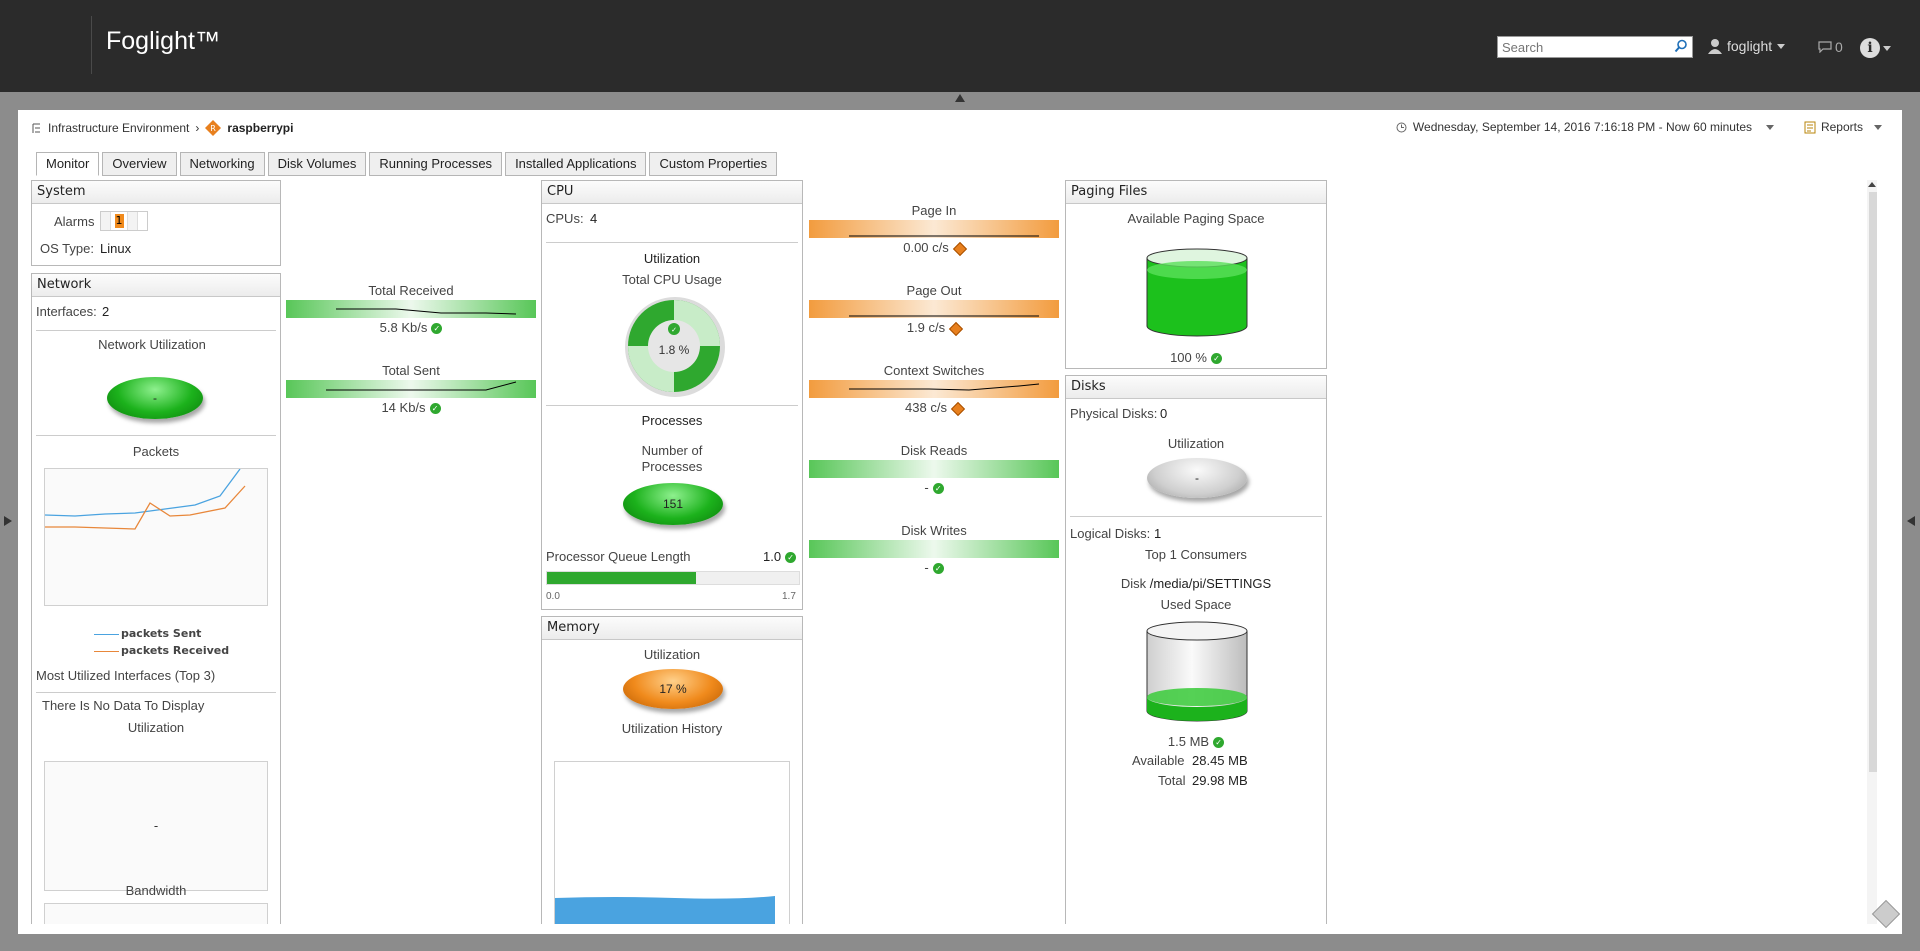  What do you see at coordinates (1197, 293) in the screenshot?
I see `paging-space-cylinder` at bounding box center [1197, 293].